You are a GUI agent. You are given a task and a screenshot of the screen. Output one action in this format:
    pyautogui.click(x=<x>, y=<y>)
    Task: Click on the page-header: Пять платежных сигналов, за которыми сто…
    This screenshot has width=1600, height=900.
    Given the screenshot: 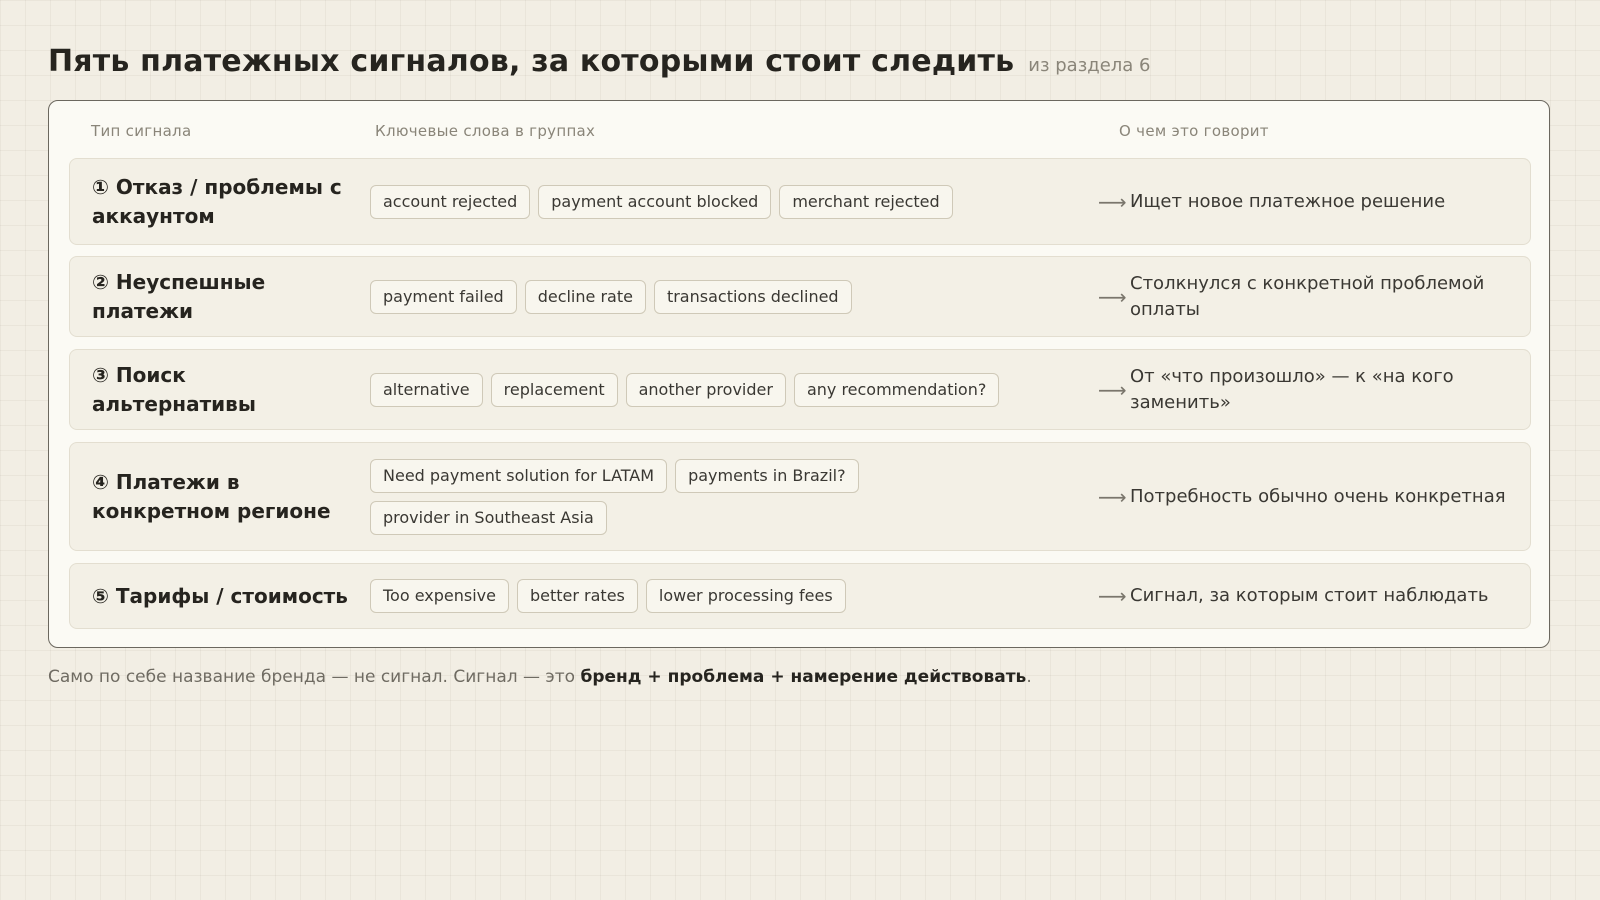 What is the action you would take?
    pyautogui.click(x=599, y=61)
    